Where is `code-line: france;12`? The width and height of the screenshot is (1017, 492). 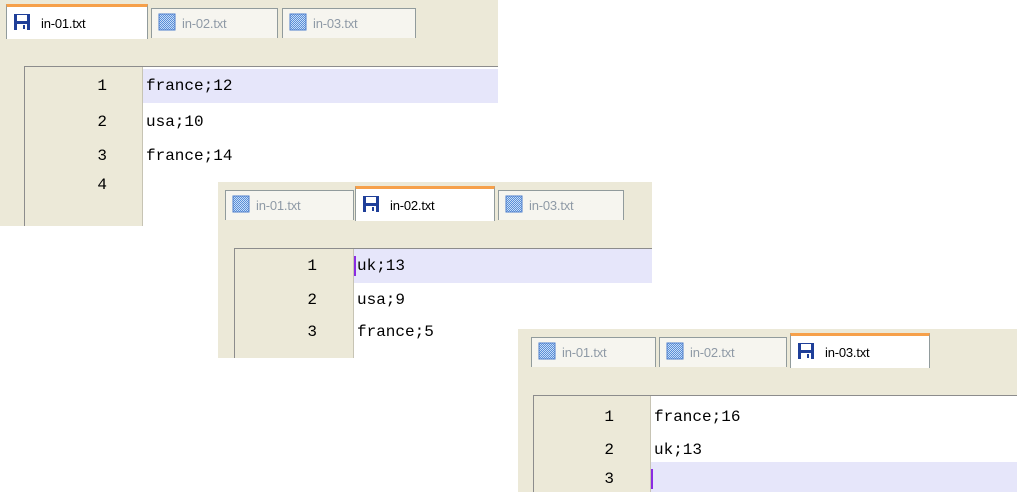
code-line: france;12 is located at coordinates (320, 86).